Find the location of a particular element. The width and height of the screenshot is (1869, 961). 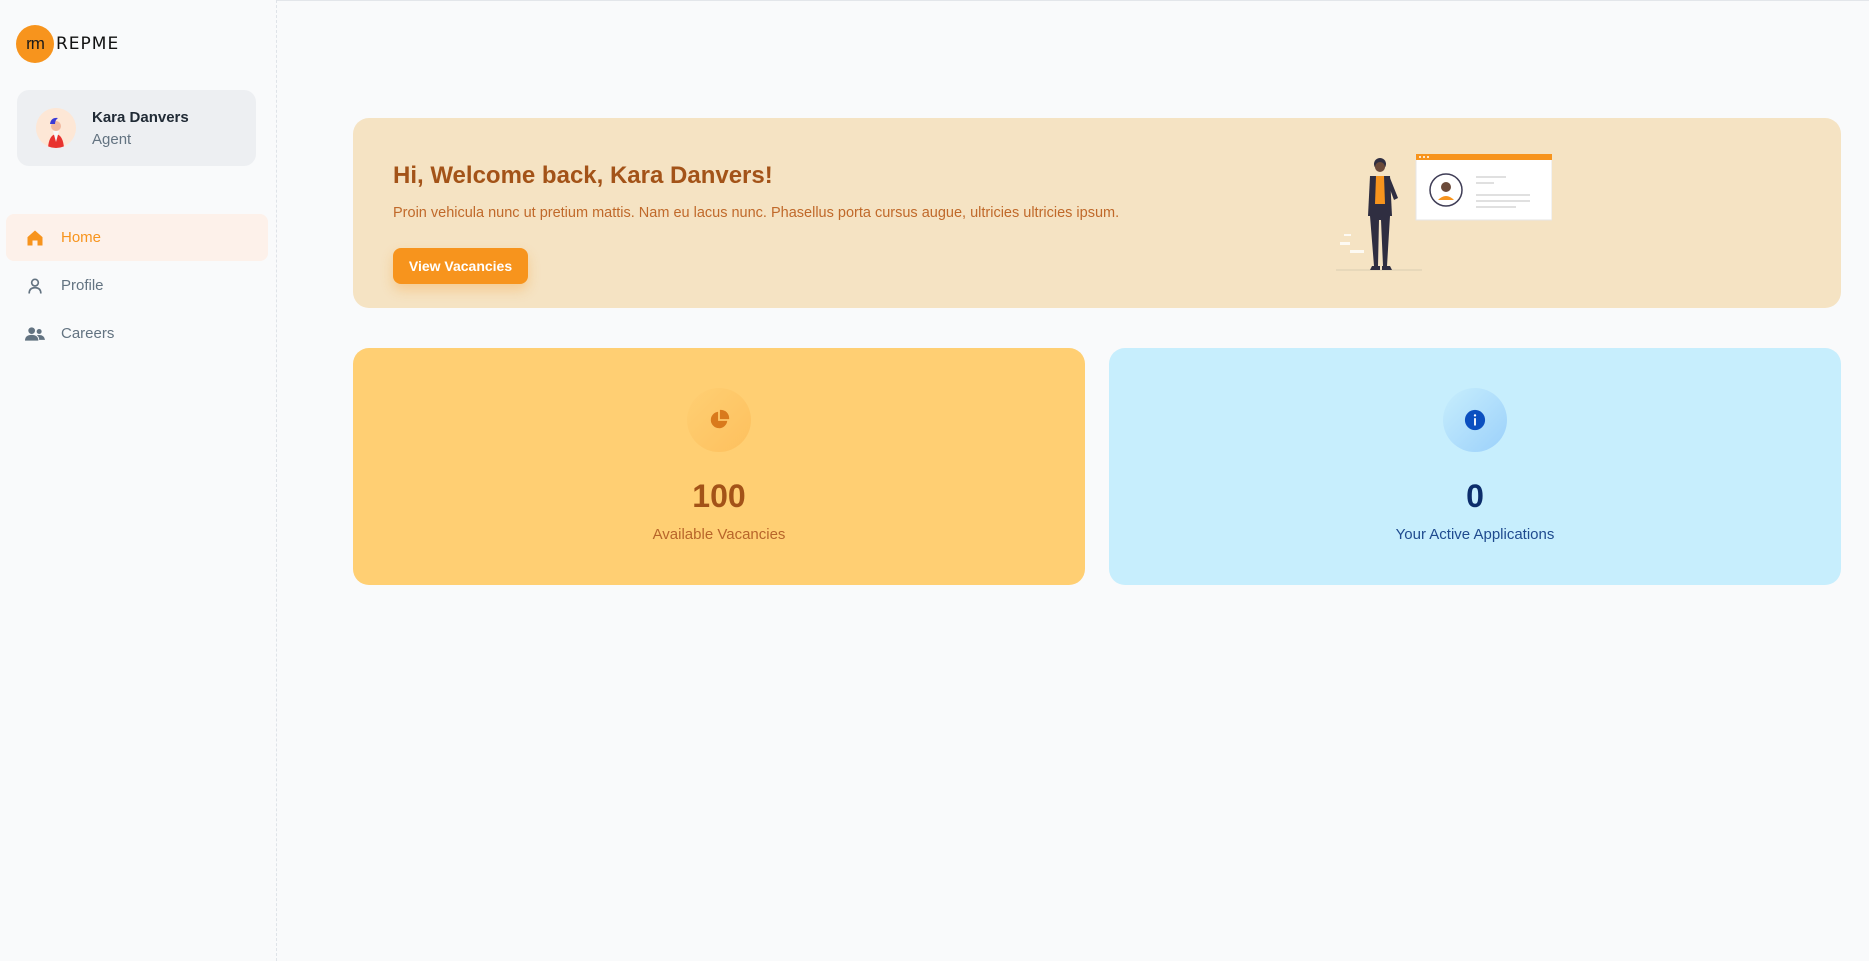

home-icon is located at coordinates (35, 238).